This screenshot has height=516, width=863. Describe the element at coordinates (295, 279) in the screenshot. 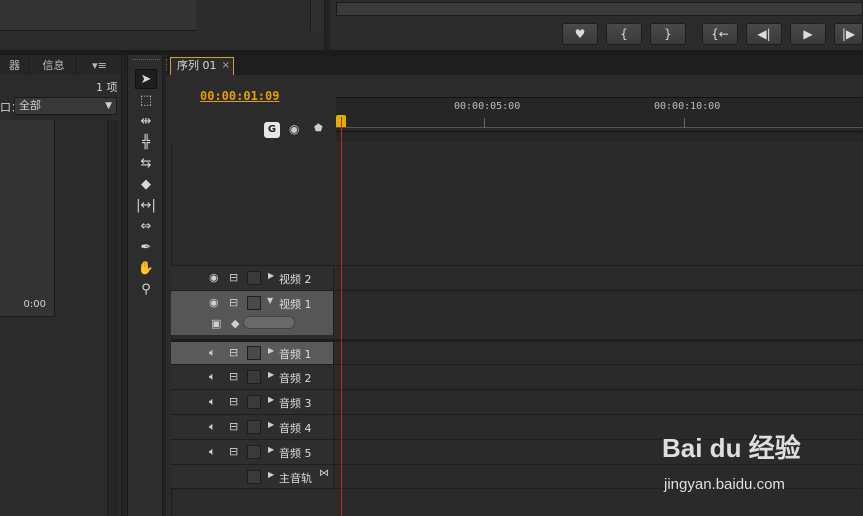

I see `track-label: 视频 2` at that location.